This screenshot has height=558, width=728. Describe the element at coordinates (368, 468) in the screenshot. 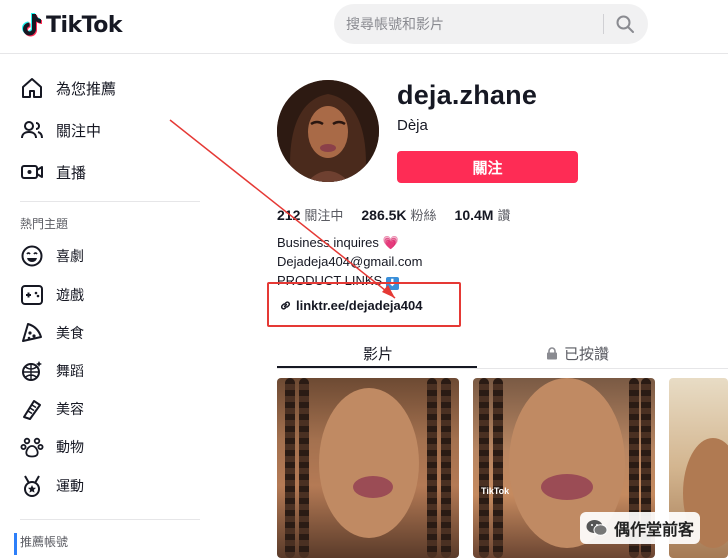

I see `video-thumbnail` at that location.